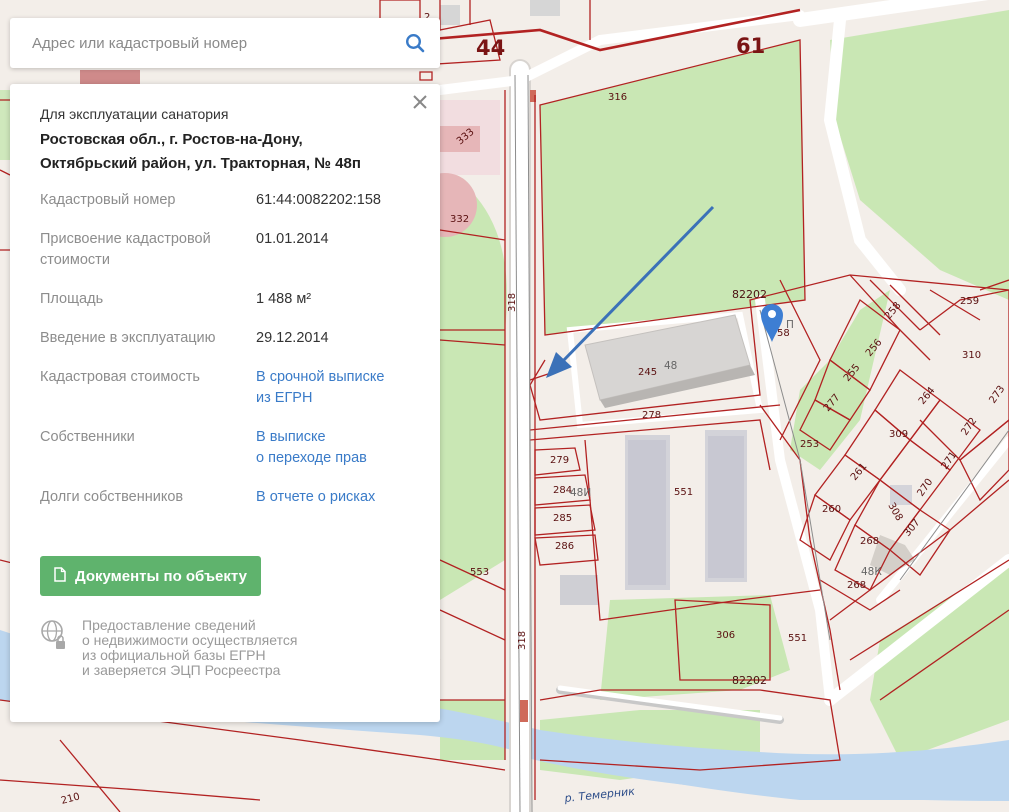 This screenshot has width=1009, height=812. What do you see at coordinates (60, 576) in the screenshot?
I see `document-icon` at bounding box center [60, 576].